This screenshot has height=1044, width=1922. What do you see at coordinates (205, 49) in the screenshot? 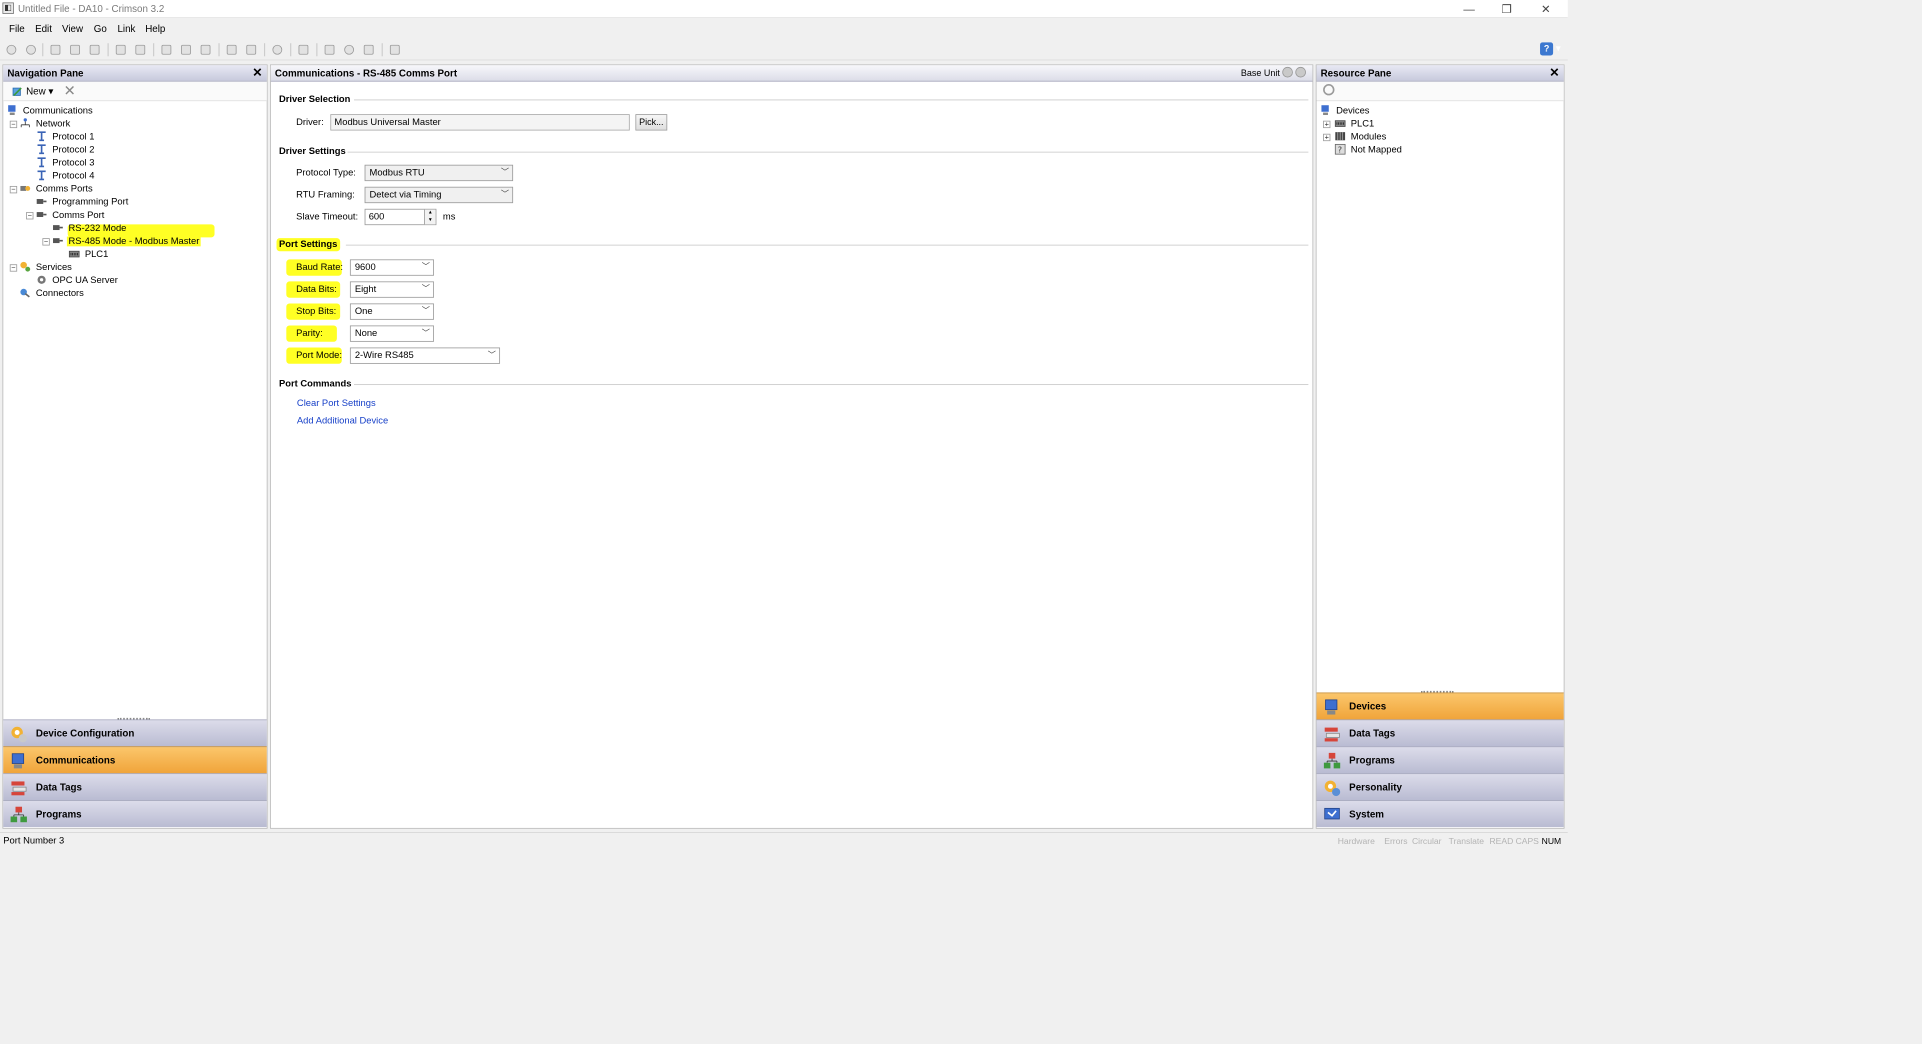
I see `paste-icon` at bounding box center [205, 49].